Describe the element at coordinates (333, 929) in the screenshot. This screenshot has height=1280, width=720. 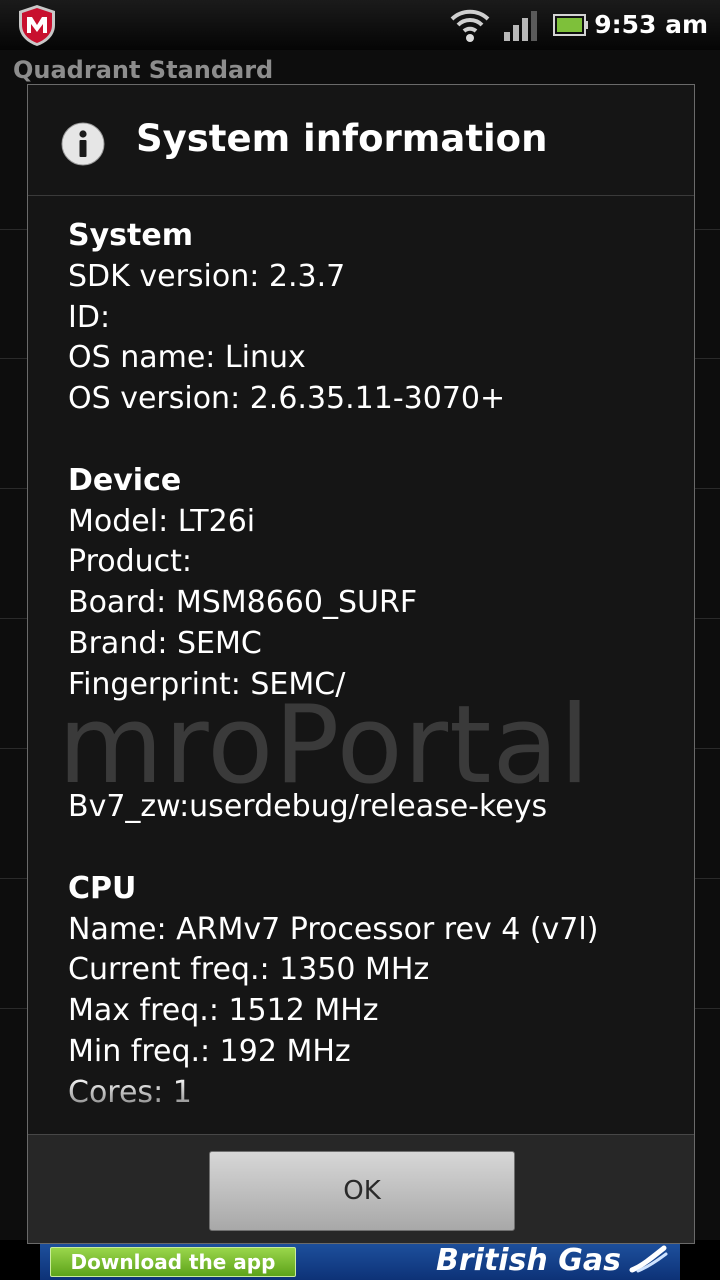
I see `cpu-name: Name: ARMv7 Processor rev 4 (v7l)` at that location.